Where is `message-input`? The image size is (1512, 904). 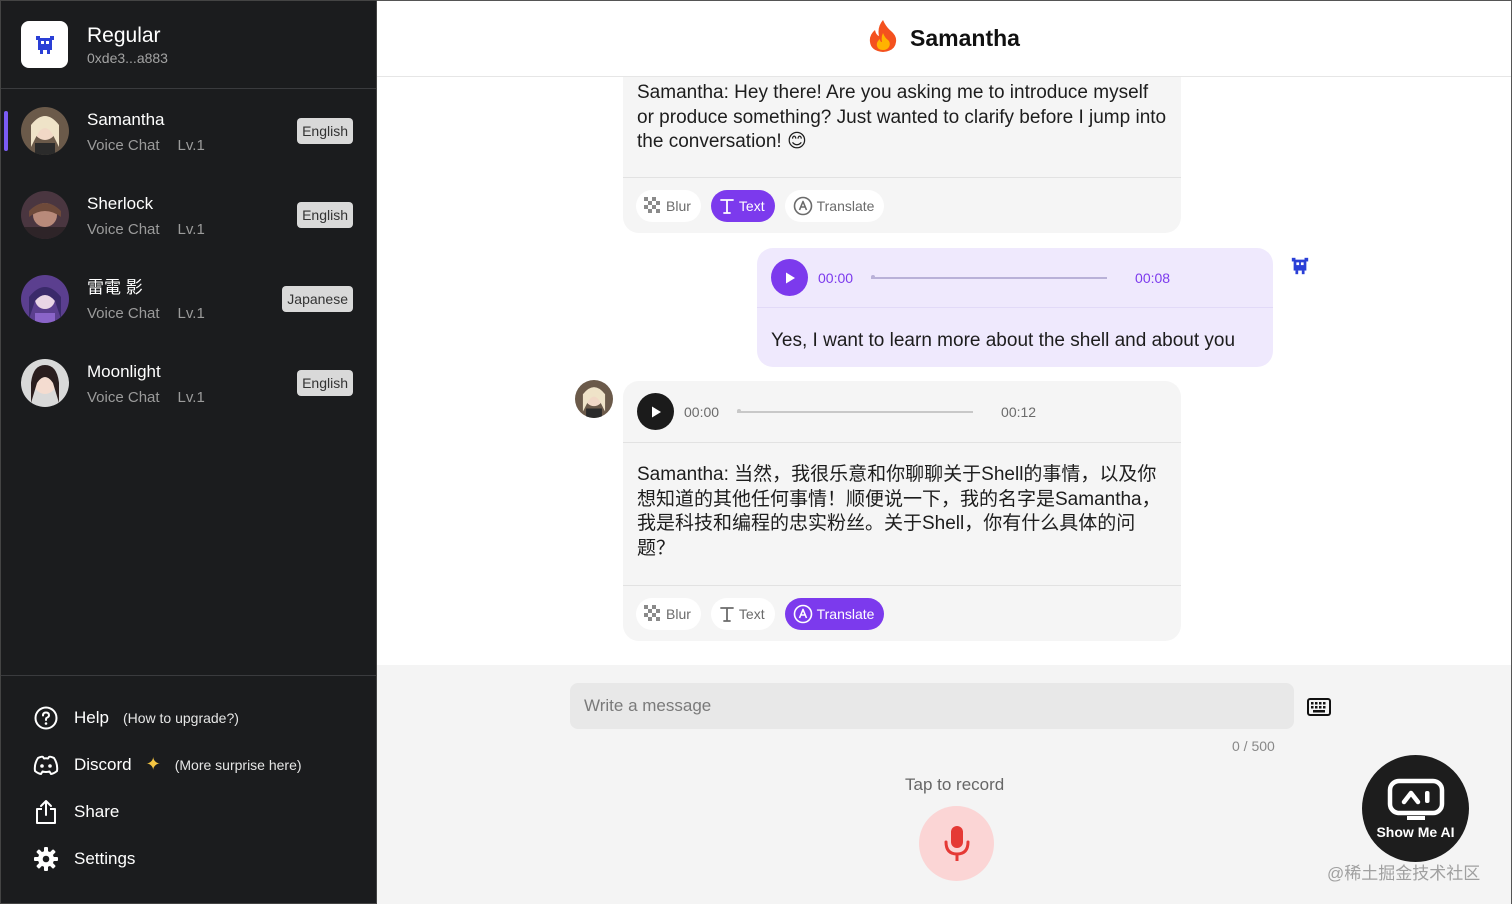
message-input is located at coordinates (932, 706).